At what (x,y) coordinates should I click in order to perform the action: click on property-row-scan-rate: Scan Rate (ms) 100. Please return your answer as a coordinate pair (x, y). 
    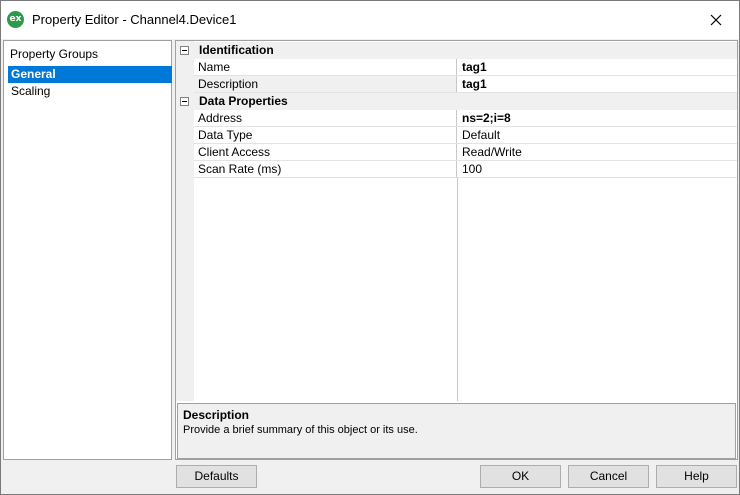
    Looking at the image, I should click on (465, 169).